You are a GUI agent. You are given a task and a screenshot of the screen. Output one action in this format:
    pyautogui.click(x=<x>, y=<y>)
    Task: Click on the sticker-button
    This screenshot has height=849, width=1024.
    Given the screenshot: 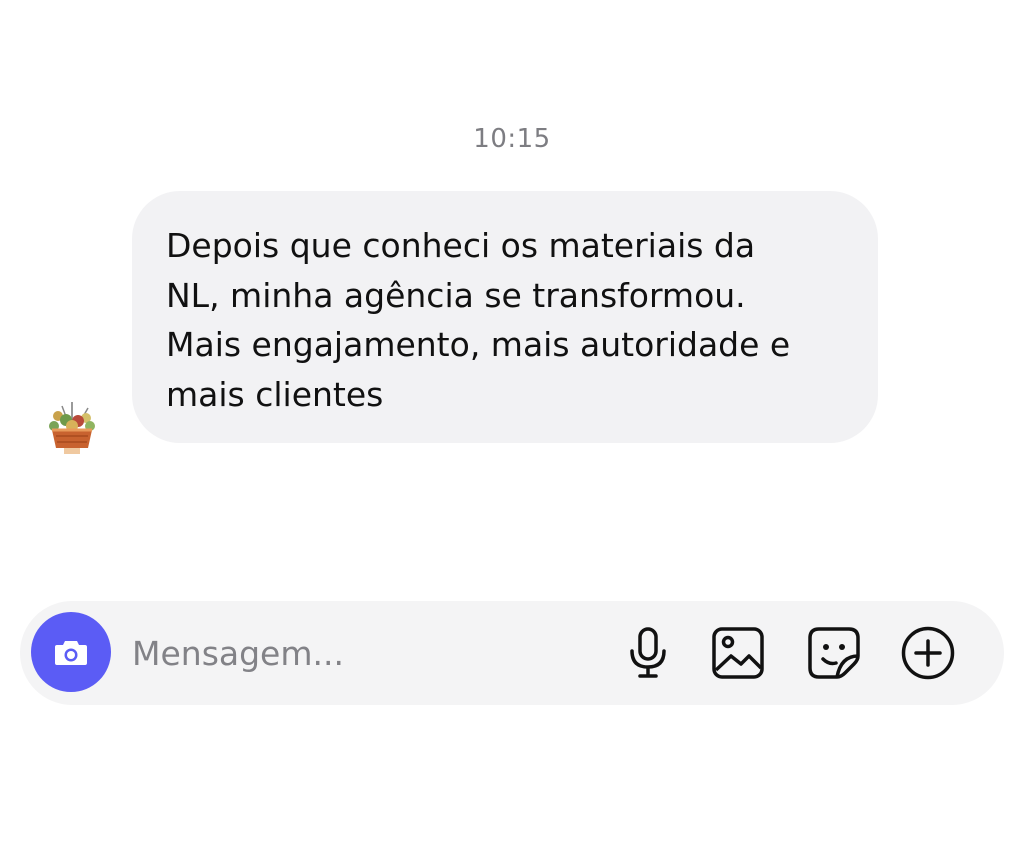 What is the action you would take?
    pyautogui.click(x=834, y=653)
    